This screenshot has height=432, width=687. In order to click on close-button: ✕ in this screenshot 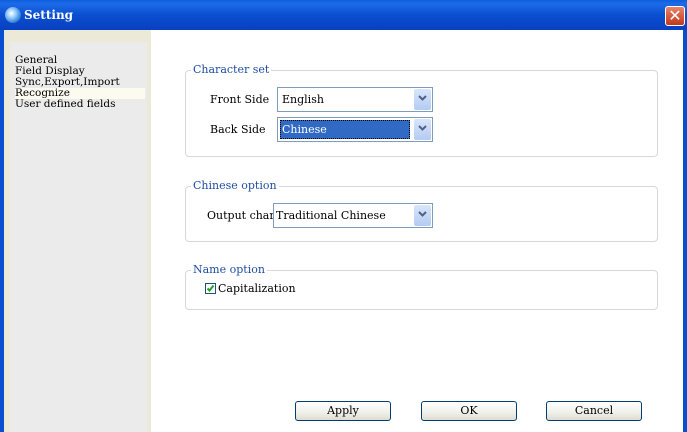, I will do `click(675, 16)`.